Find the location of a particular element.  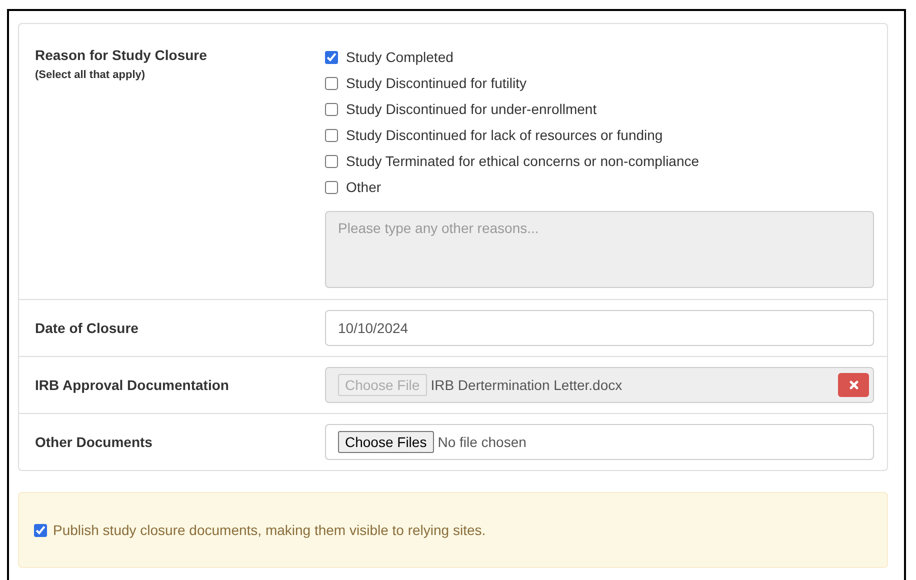

checkbox-label: Study Discontinued for lack of resources or funding is located at coordinates (504, 135).